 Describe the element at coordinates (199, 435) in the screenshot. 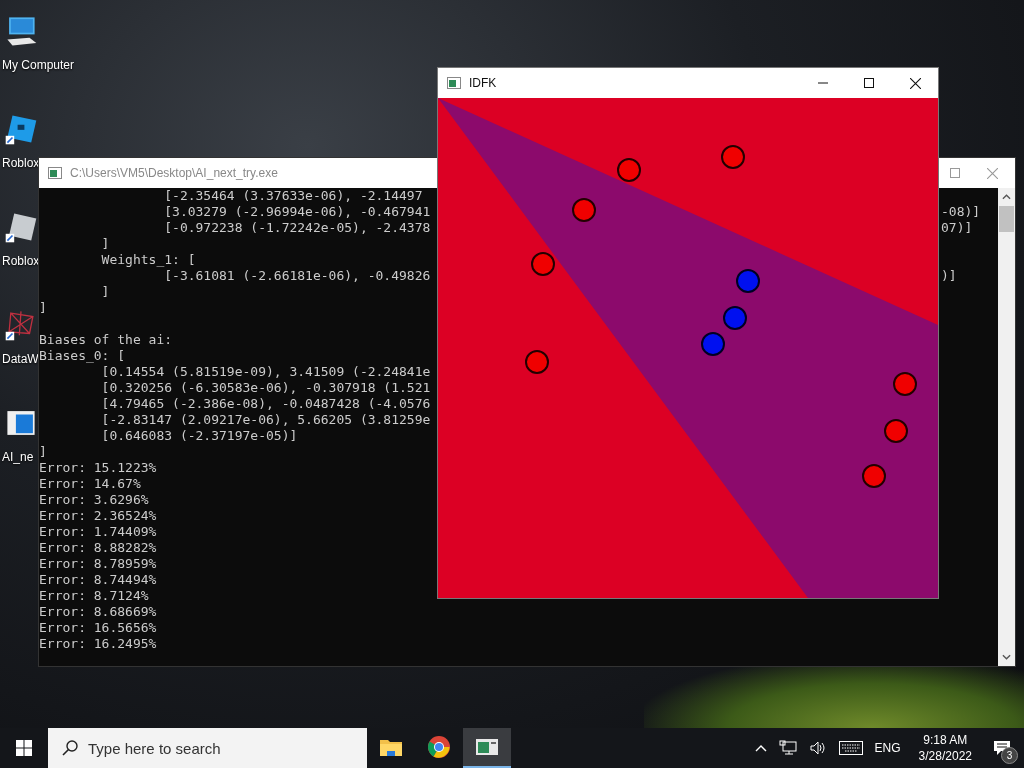

I see `console-line: [0.646083 (-2.37197e-05)]` at that location.